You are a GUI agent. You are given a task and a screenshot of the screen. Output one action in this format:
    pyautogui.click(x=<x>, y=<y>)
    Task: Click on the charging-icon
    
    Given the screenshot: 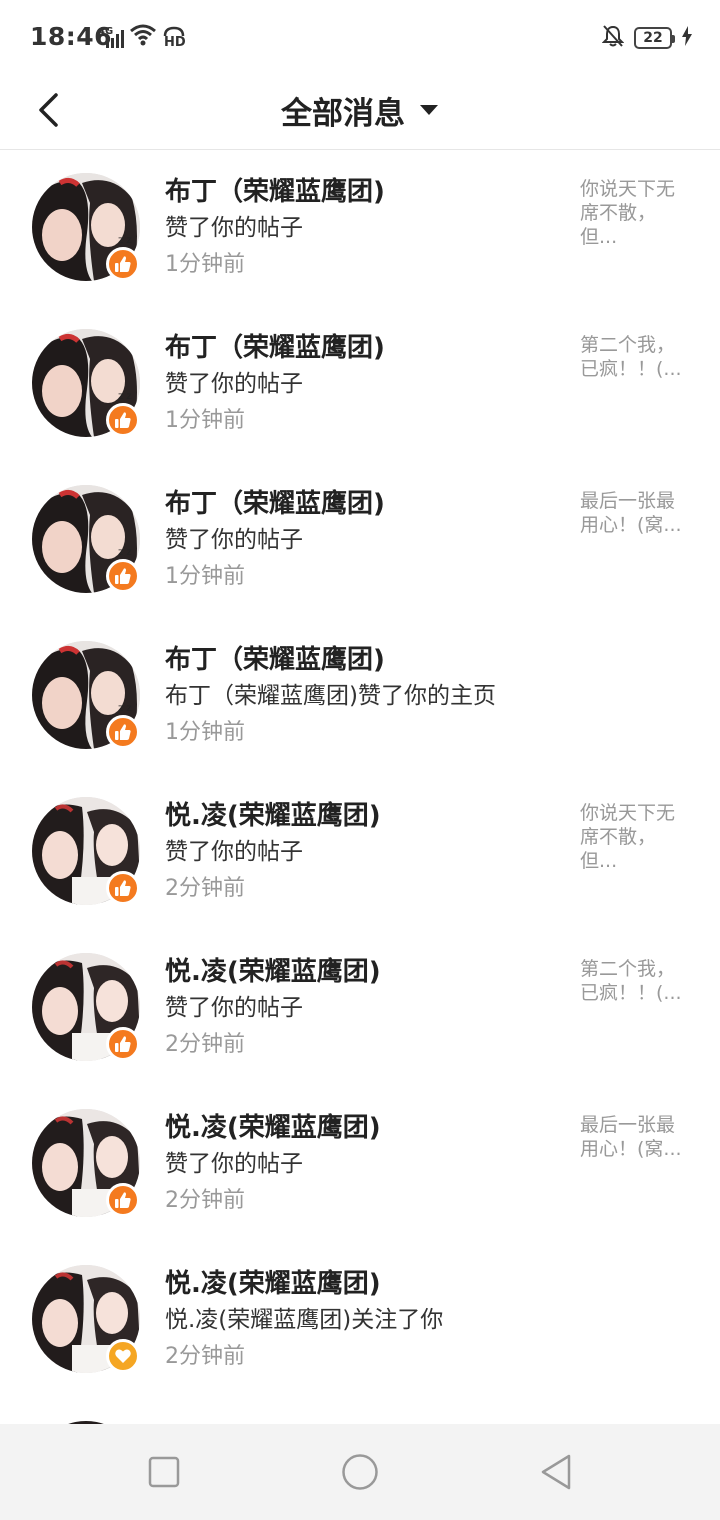 What is the action you would take?
    pyautogui.click(x=687, y=38)
    